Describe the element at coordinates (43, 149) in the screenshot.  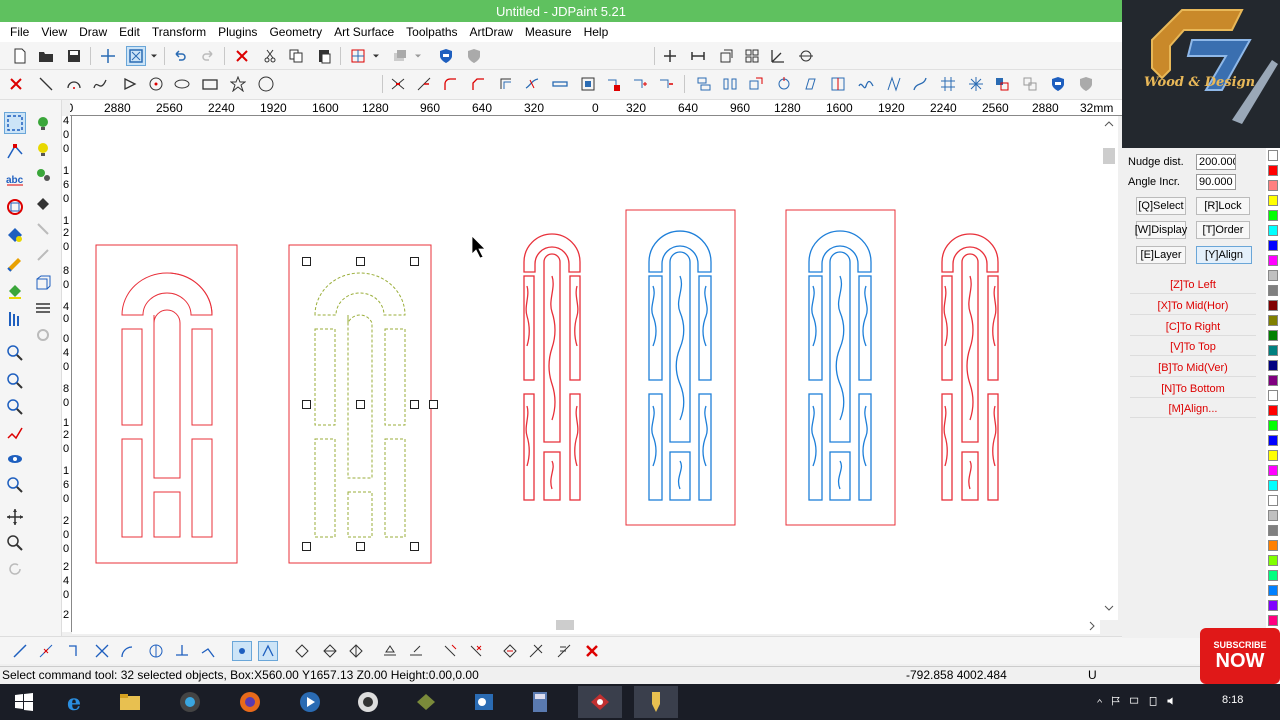
I see `light-yellow-icon` at that location.